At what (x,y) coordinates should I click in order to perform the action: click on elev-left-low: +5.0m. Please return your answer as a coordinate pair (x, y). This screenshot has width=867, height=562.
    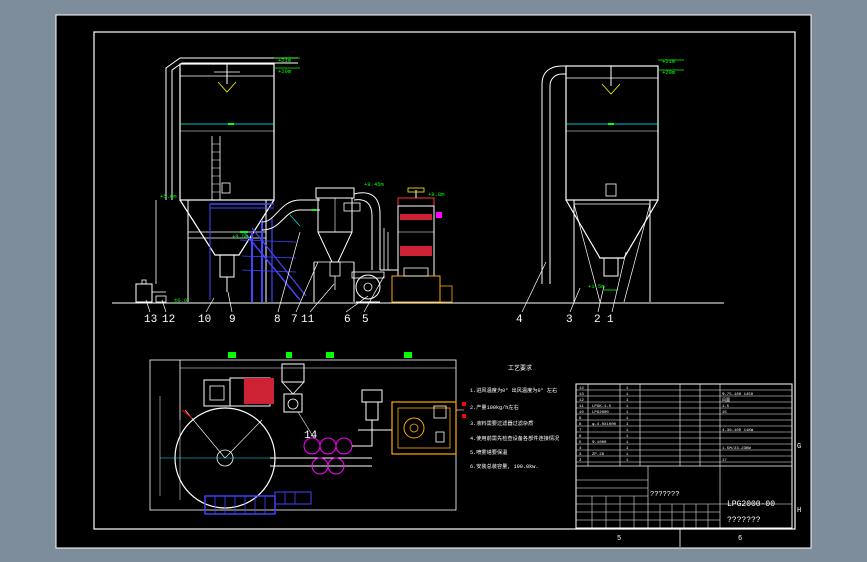
    Looking at the image, I should click on (168, 196).